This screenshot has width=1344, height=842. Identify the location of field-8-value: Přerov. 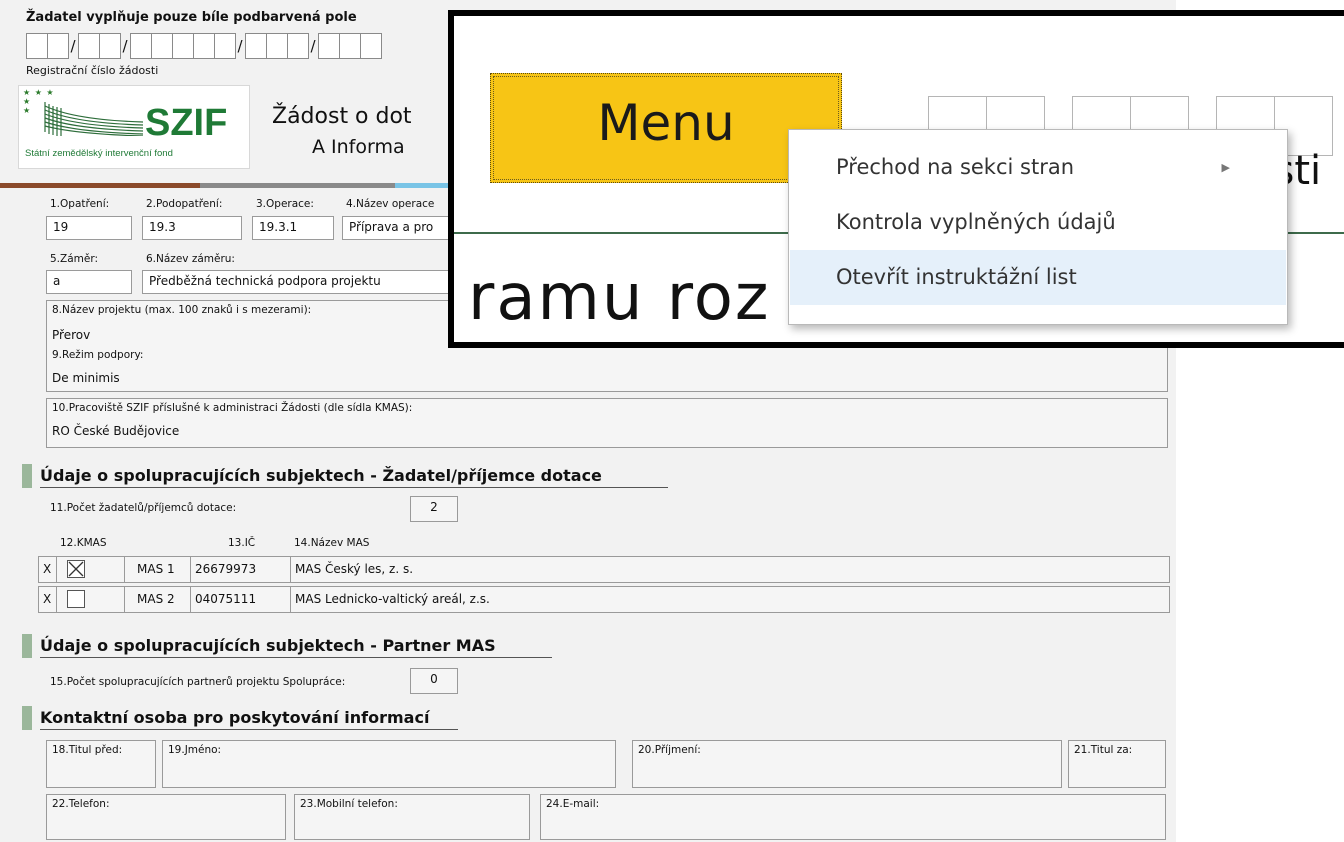
(71, 335).